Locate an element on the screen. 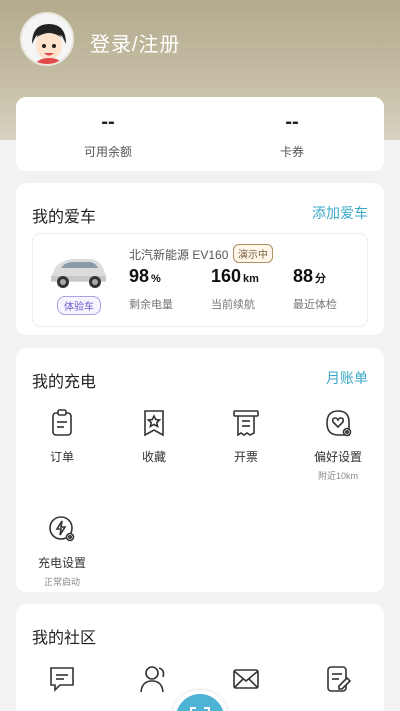 This screenshot has width=400, height=711. checkup-label: 最近体检 is located at coordinates (315, 305).